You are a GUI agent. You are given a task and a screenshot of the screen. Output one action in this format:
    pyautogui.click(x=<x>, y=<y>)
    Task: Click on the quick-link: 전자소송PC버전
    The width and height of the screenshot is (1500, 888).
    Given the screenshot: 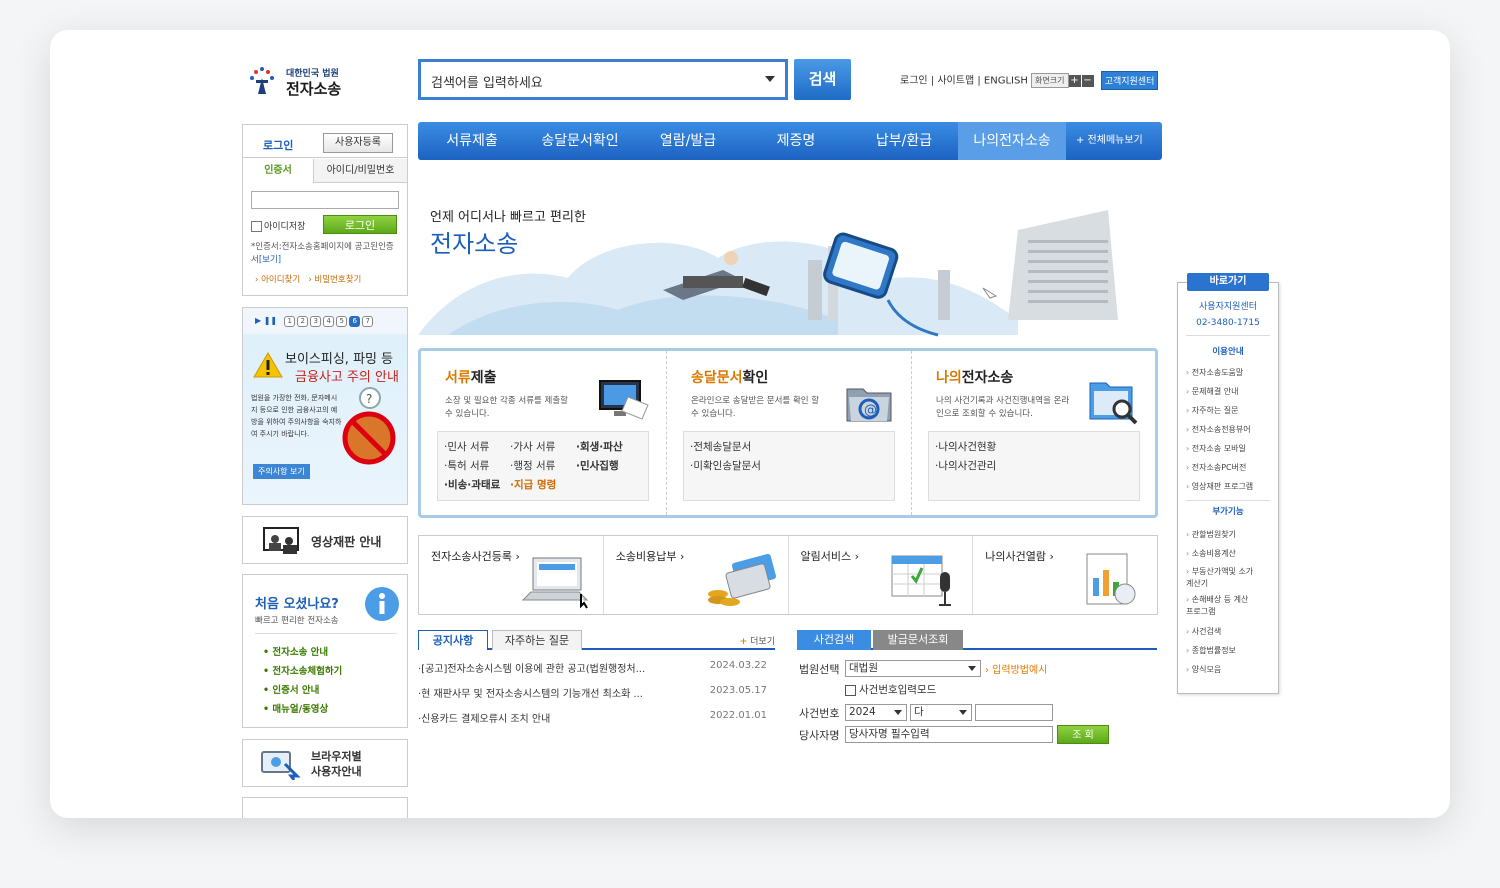 What is the action you would take?
    pyautogui.click(x=1219, y=467)
    